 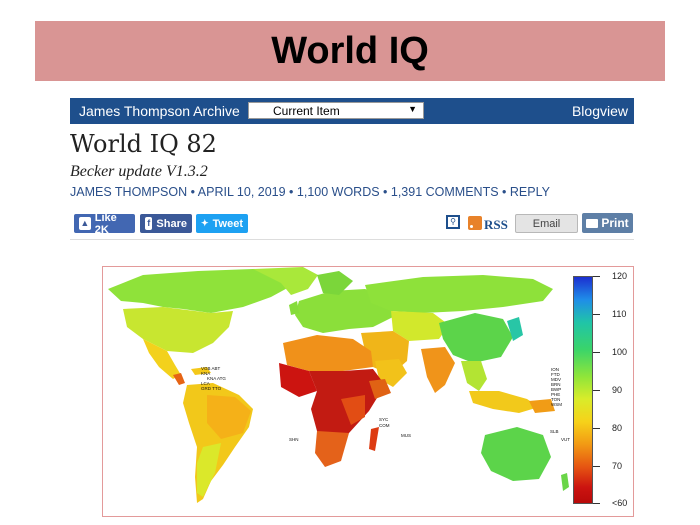 I want to click on colorbar-label: 70, so click(x=617, y=466).